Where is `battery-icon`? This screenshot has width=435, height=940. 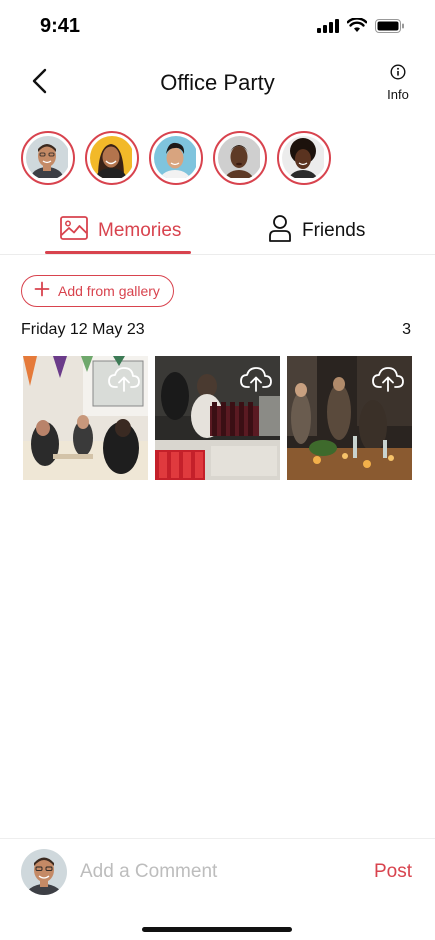 battery-icon is located at coordinates (390, 28).